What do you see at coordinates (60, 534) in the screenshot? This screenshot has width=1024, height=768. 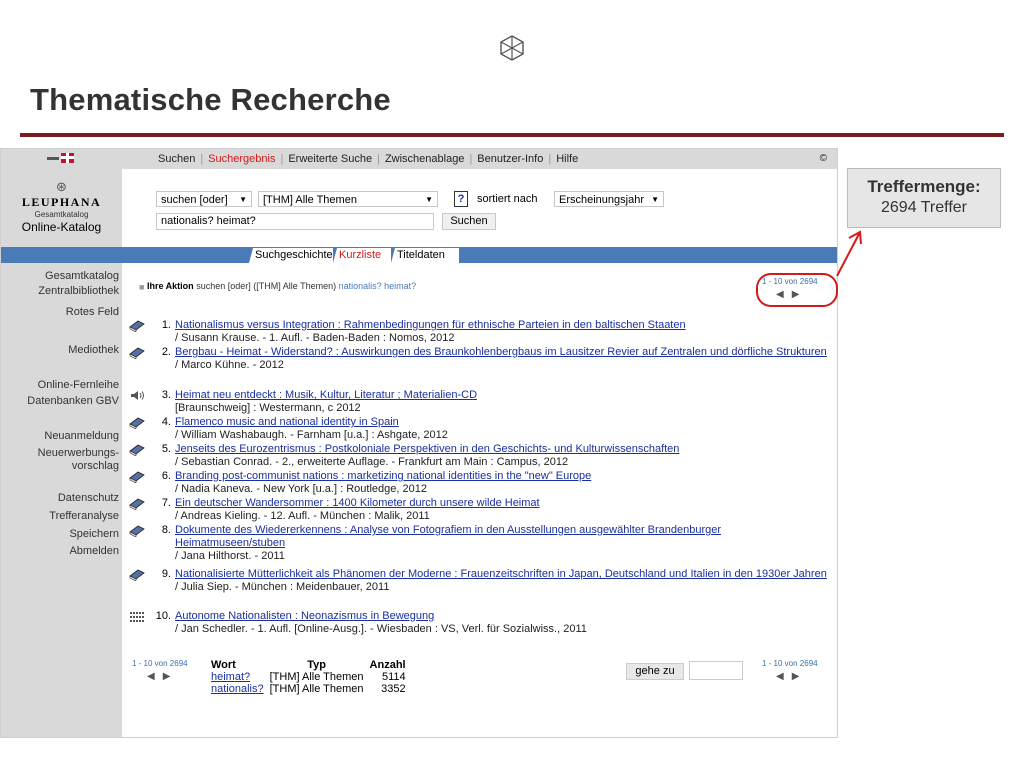 I see `sidebar-item-speichern: Speichern` at bounding box center [60, 534].